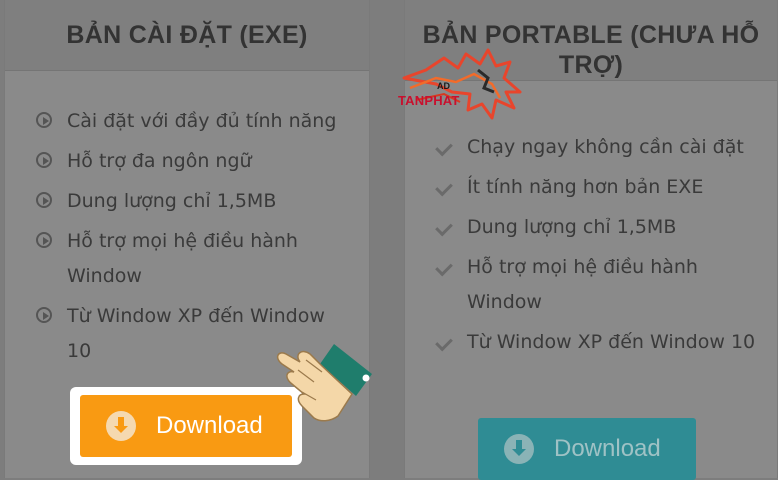 The height and width of the screenshot is (480, 778). I want to click on portable-feature-item: Hỗ trợ mọi hệ điều hành Window, so click(591, 285).